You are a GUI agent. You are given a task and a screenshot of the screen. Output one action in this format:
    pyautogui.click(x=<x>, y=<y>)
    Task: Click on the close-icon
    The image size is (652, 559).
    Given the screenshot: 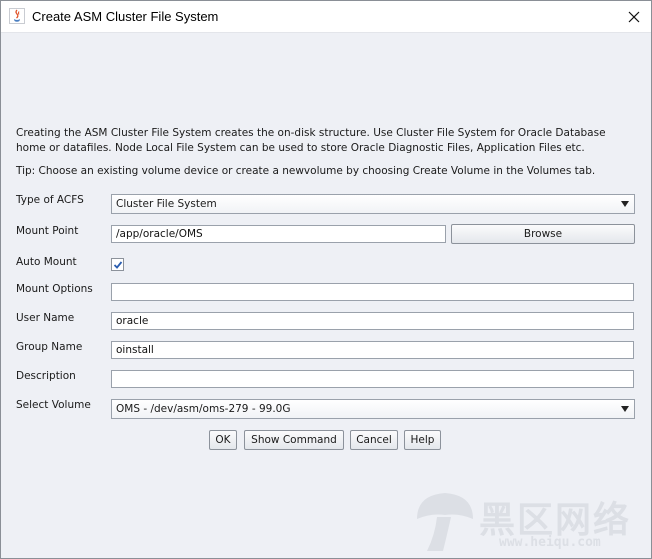 What is the action you would take?
    pyautogui.click(x=634, y=16)
    